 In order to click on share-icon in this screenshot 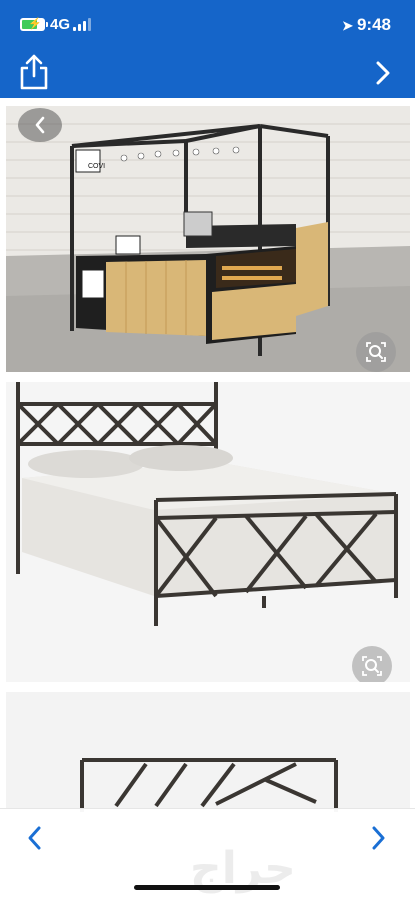, I will do `click(34, 72)`.